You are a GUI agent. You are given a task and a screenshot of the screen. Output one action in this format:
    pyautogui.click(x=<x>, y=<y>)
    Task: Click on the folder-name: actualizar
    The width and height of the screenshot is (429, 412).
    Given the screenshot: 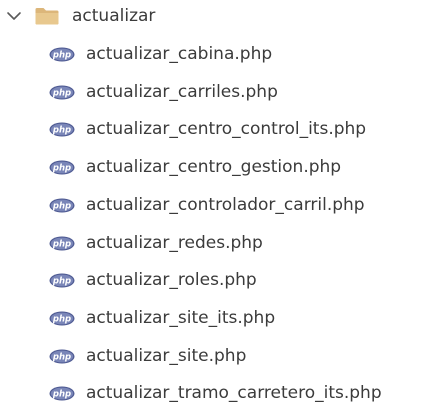 What is the action you would take?
    pyautogui.click(x=114, y=16)
    